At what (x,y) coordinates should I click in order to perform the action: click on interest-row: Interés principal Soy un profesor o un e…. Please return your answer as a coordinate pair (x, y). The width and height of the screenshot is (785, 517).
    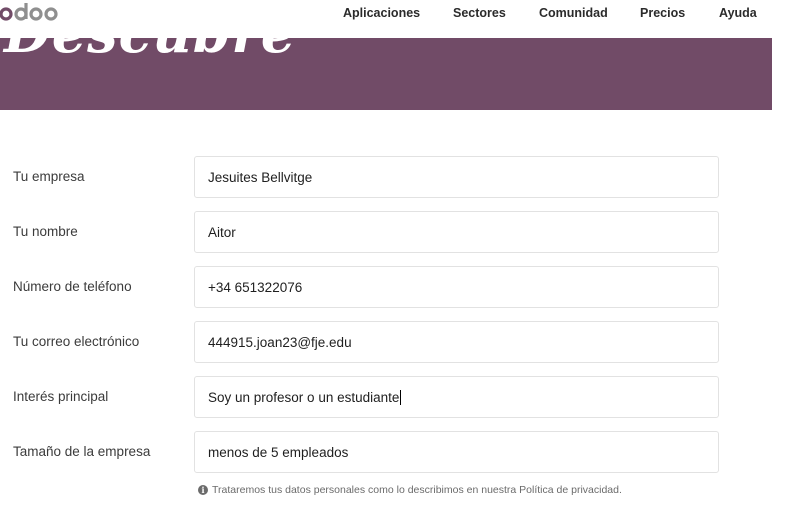
    Looking at the image, I should click on (392, 397).